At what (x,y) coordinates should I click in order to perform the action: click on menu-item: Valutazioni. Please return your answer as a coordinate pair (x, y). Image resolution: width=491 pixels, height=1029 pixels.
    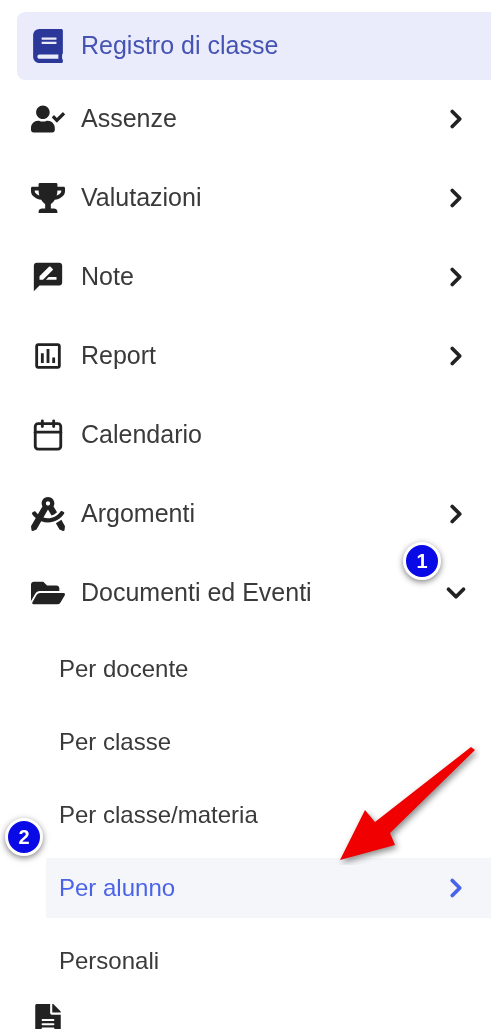
    Looking at the image, I should click on (254, 198).